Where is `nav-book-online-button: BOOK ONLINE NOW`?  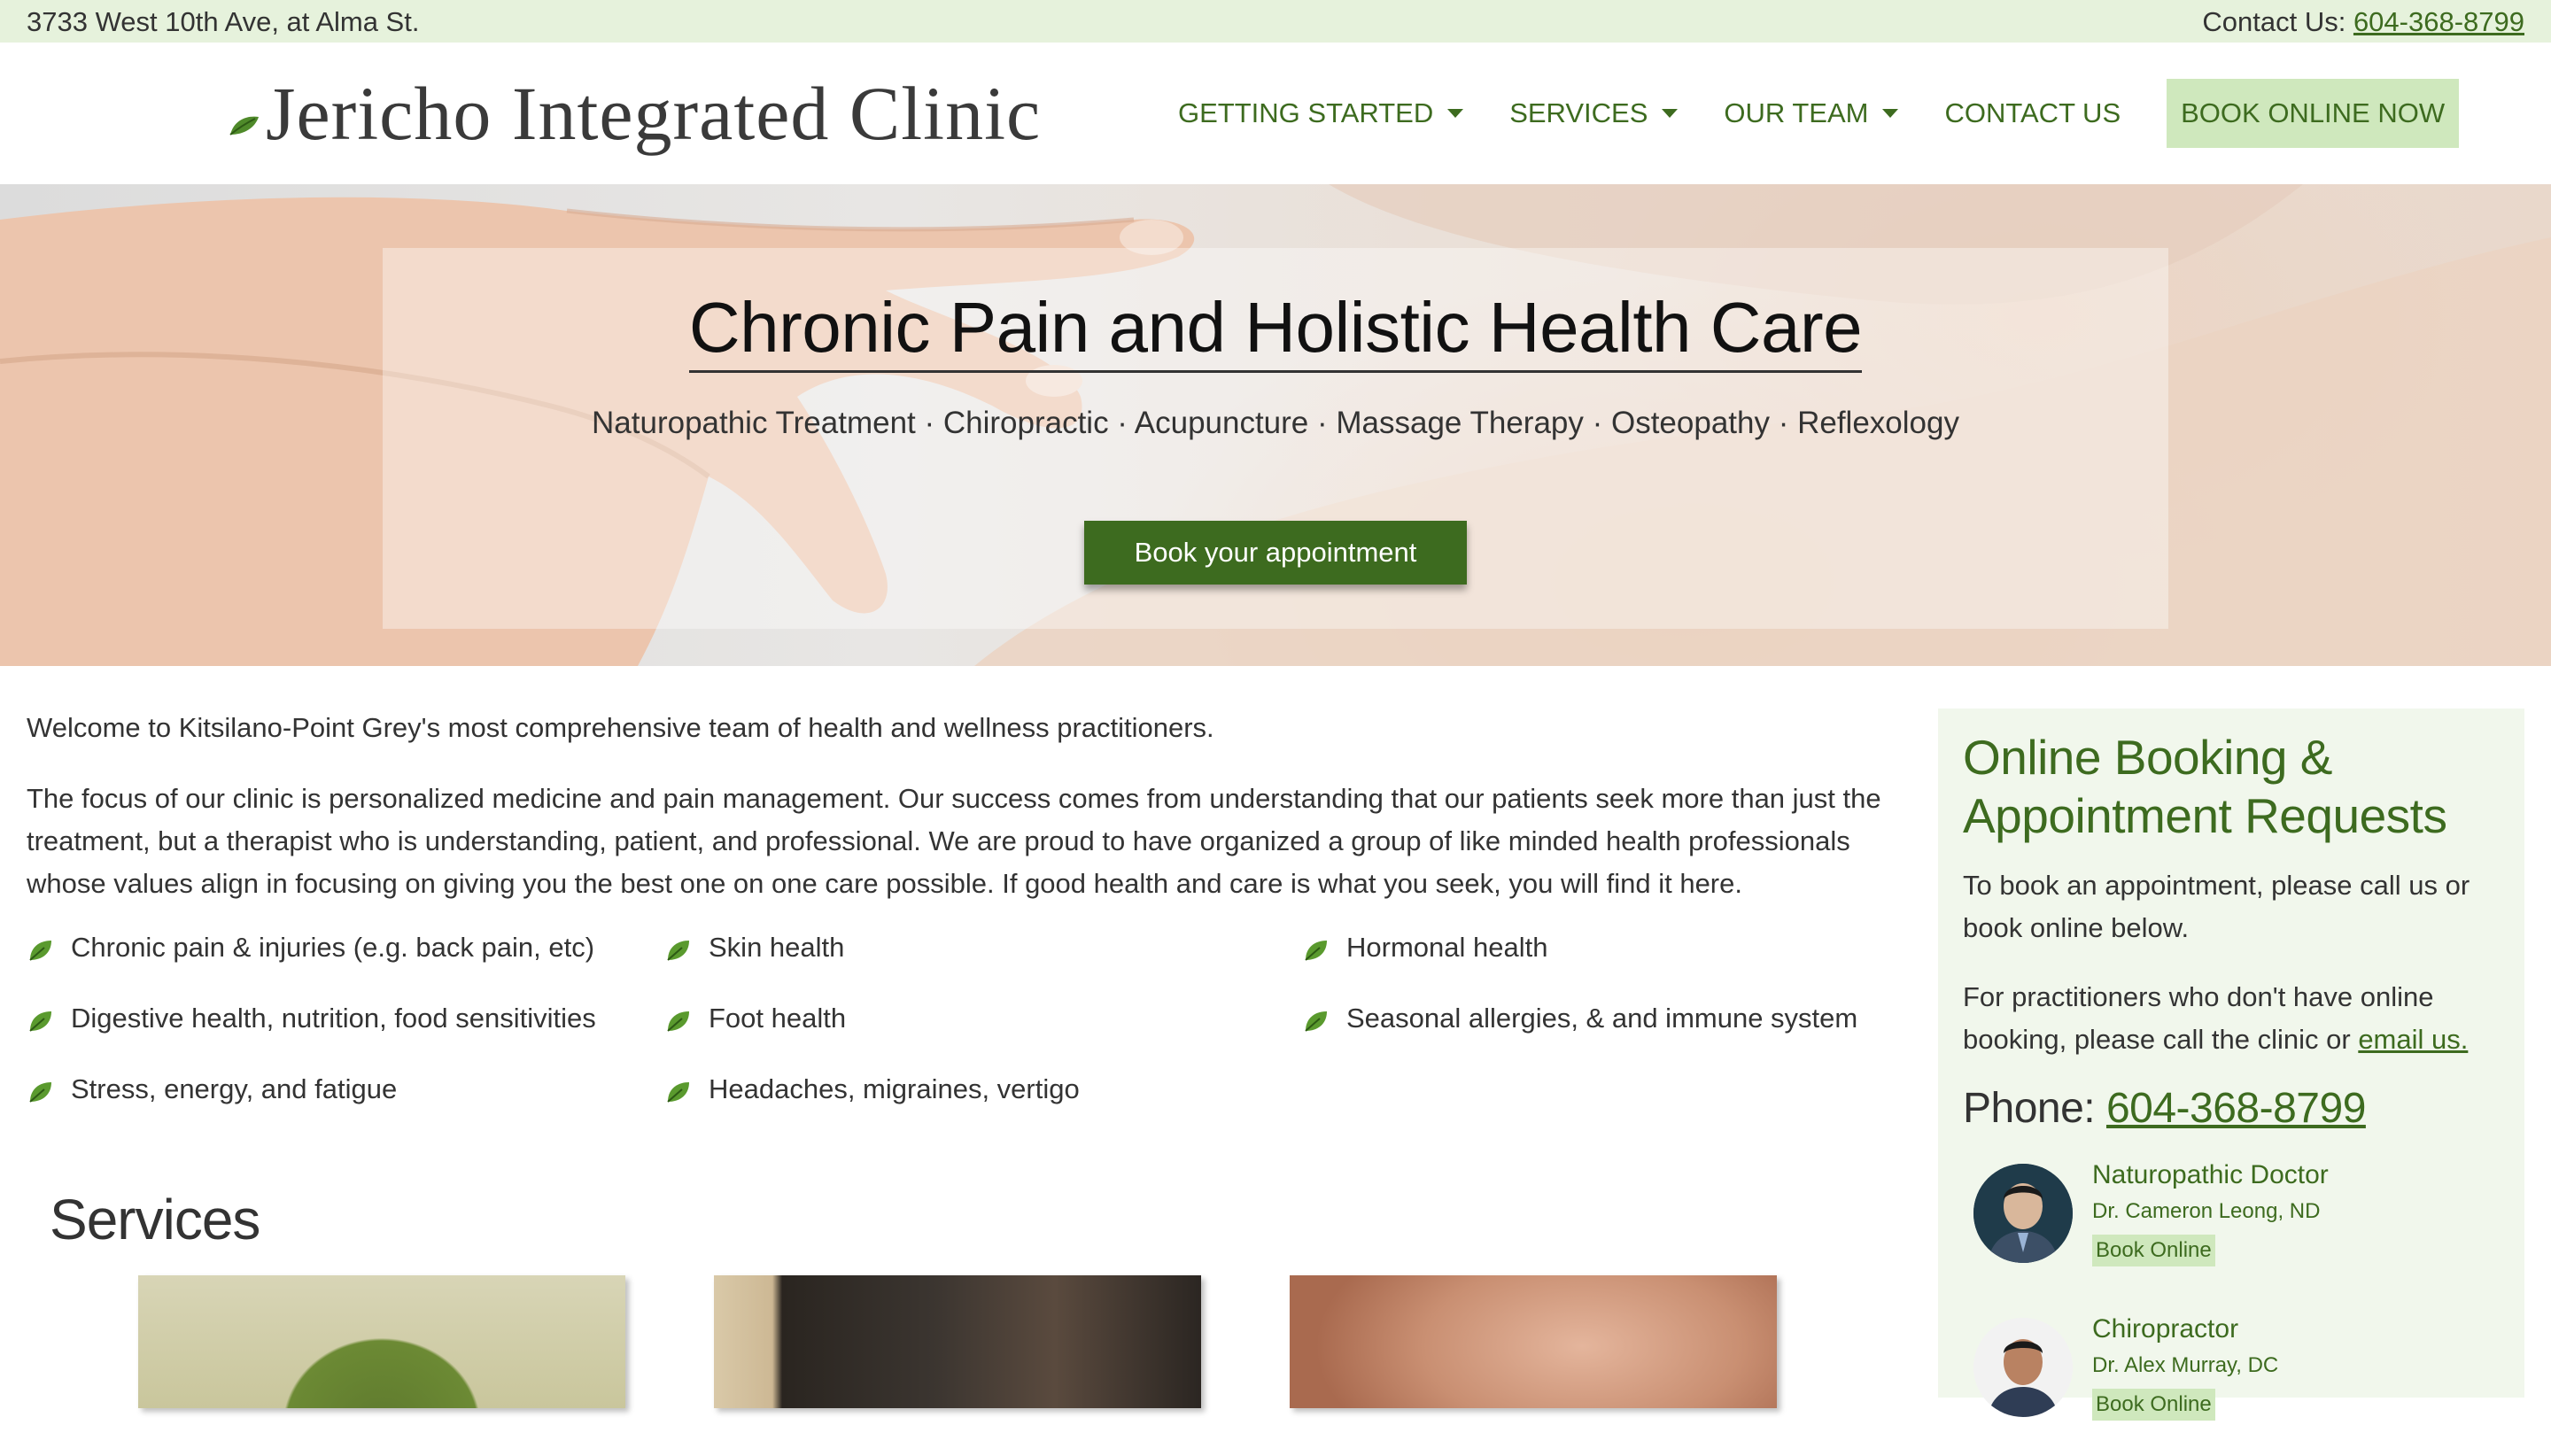
nav-book-online-button: BOOK ONLINE NOW is located at coordinates (2313, 113).